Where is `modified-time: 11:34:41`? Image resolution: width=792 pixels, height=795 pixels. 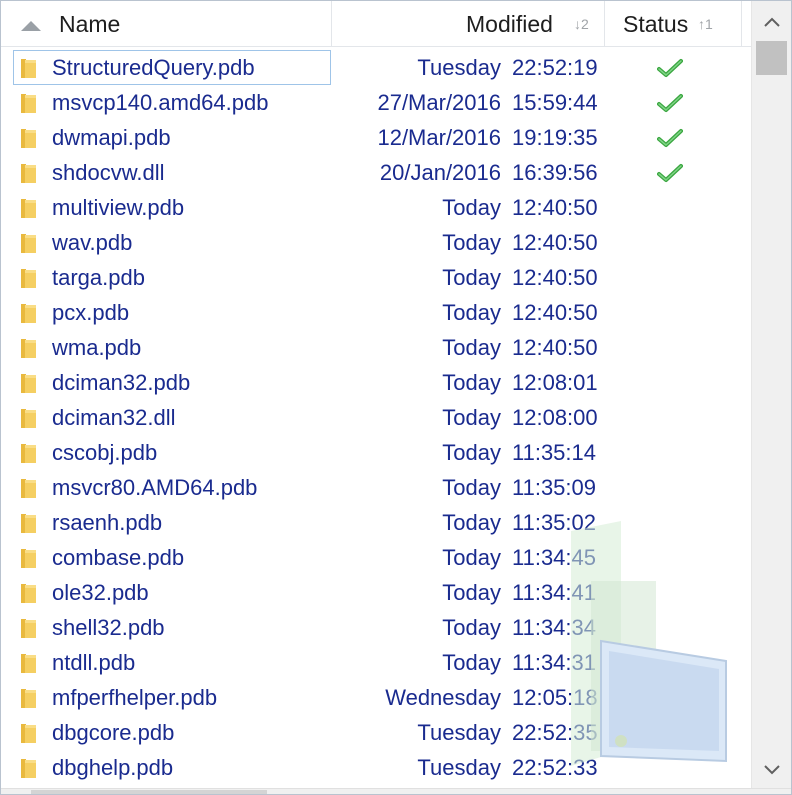
modified-time: 11:34:41 is located at coordinates (554, 592).